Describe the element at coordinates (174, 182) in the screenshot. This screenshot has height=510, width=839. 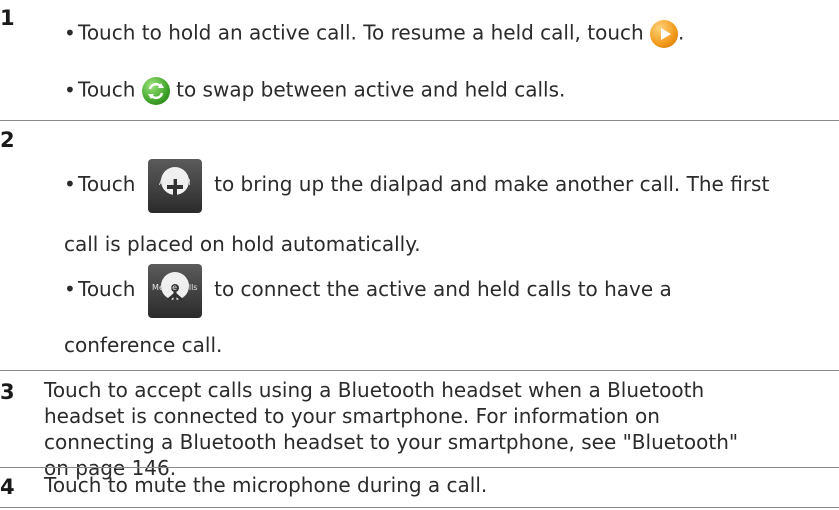
I see `add-call-label: Add call` at that location.